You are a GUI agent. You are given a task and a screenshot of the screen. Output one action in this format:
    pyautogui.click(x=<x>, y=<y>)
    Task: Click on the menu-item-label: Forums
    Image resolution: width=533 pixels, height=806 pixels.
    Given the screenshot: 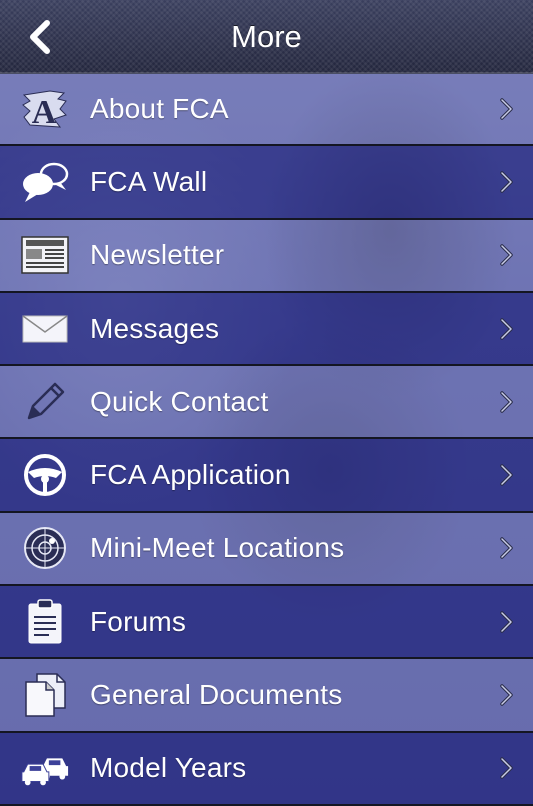 What is the action you would take?
    pyautogui.click(x=138, y=621)
    